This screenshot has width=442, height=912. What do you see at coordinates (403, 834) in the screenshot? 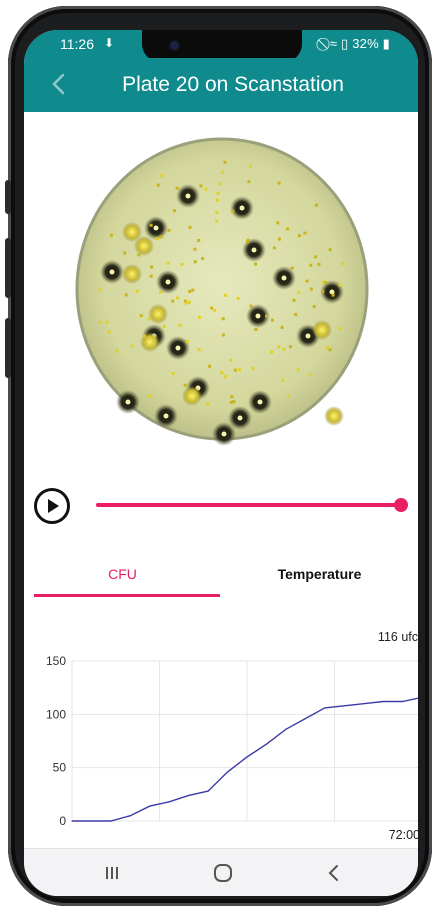
I see `x-end-label: 72:00` at bounding box center [403, 834].